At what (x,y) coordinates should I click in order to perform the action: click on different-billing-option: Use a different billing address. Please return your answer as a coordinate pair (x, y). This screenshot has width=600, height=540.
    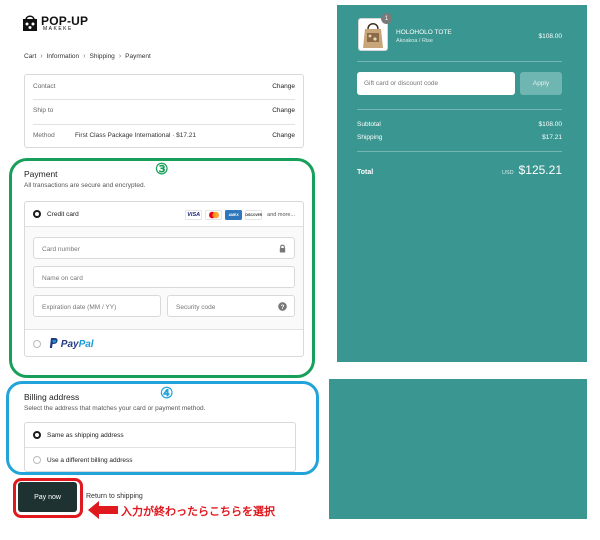
    Looking at the image, I should click on (160, 460).